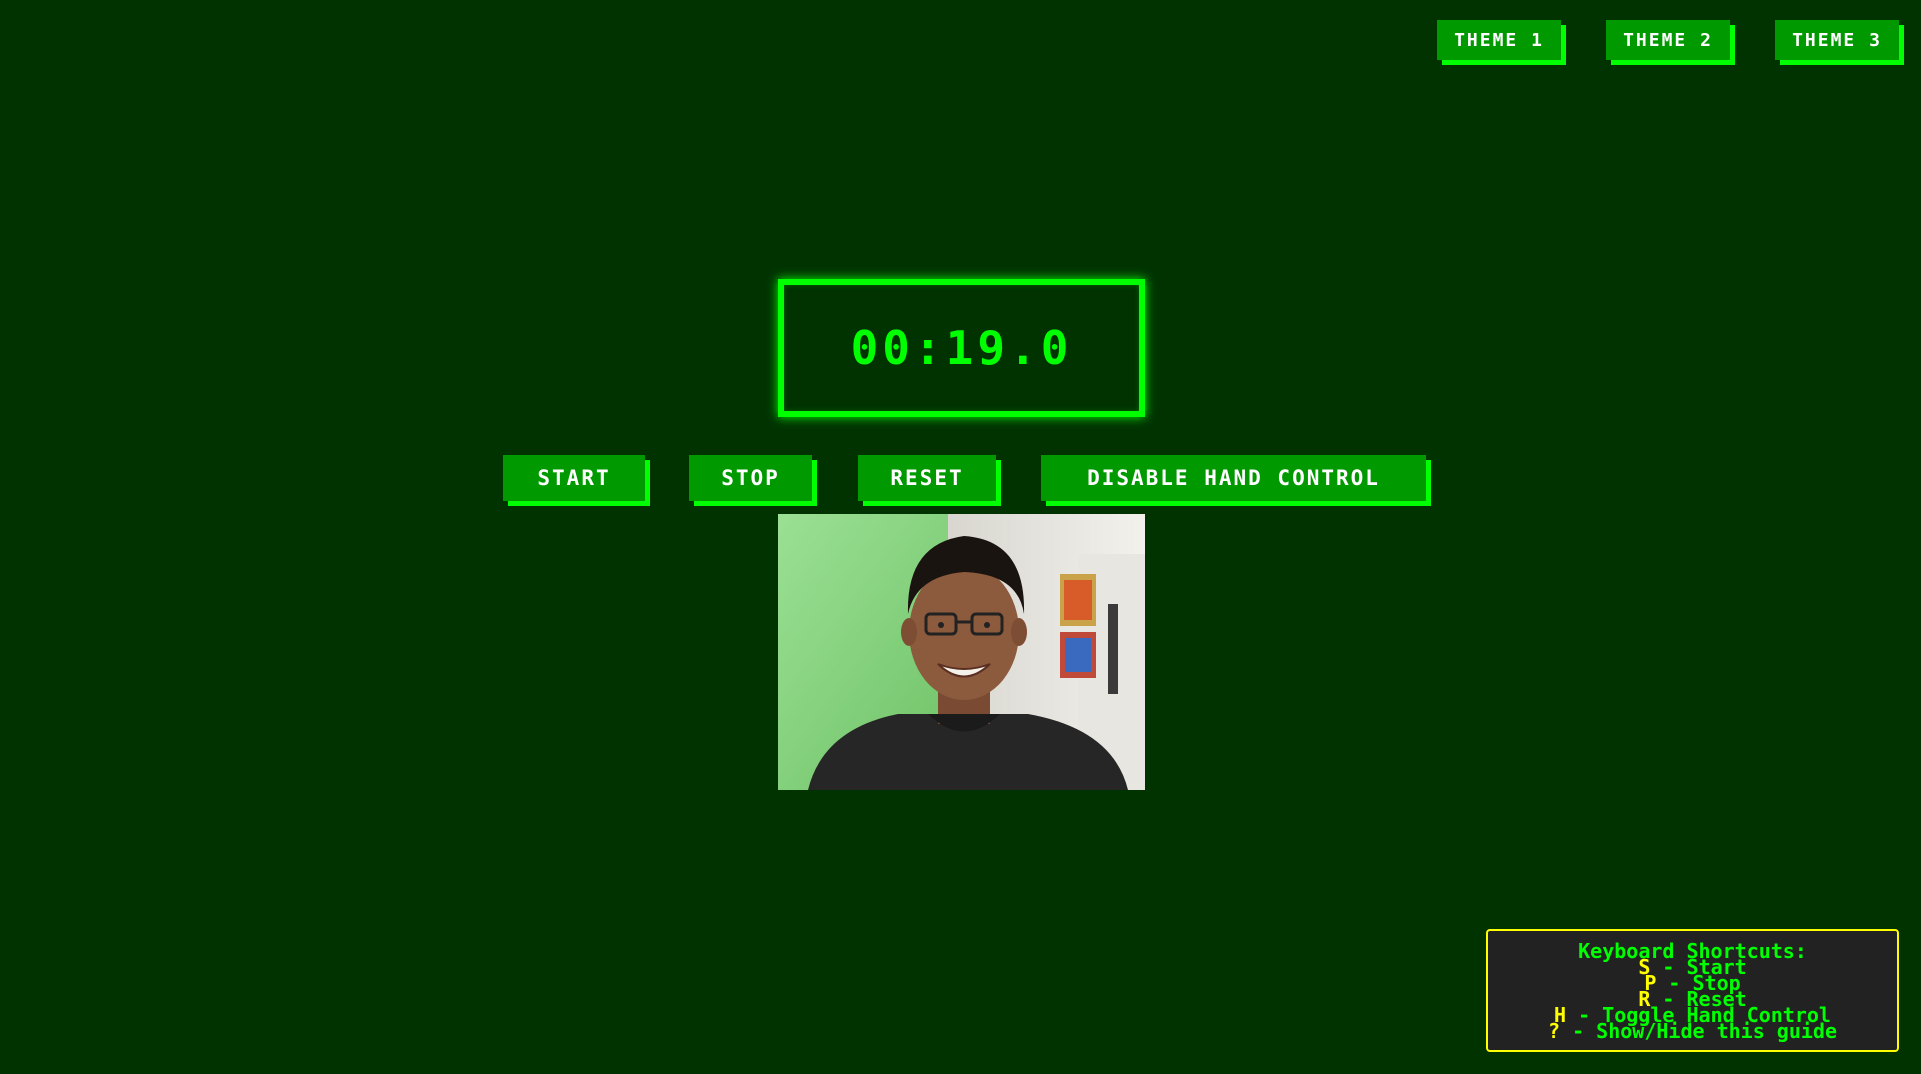 The width and height of the screenshot is (1921, 1074). What do you see at coordinates (1554, 1031) in the screenshot?
I see `guide-key: ?` at bounding box center [1554, 1031].